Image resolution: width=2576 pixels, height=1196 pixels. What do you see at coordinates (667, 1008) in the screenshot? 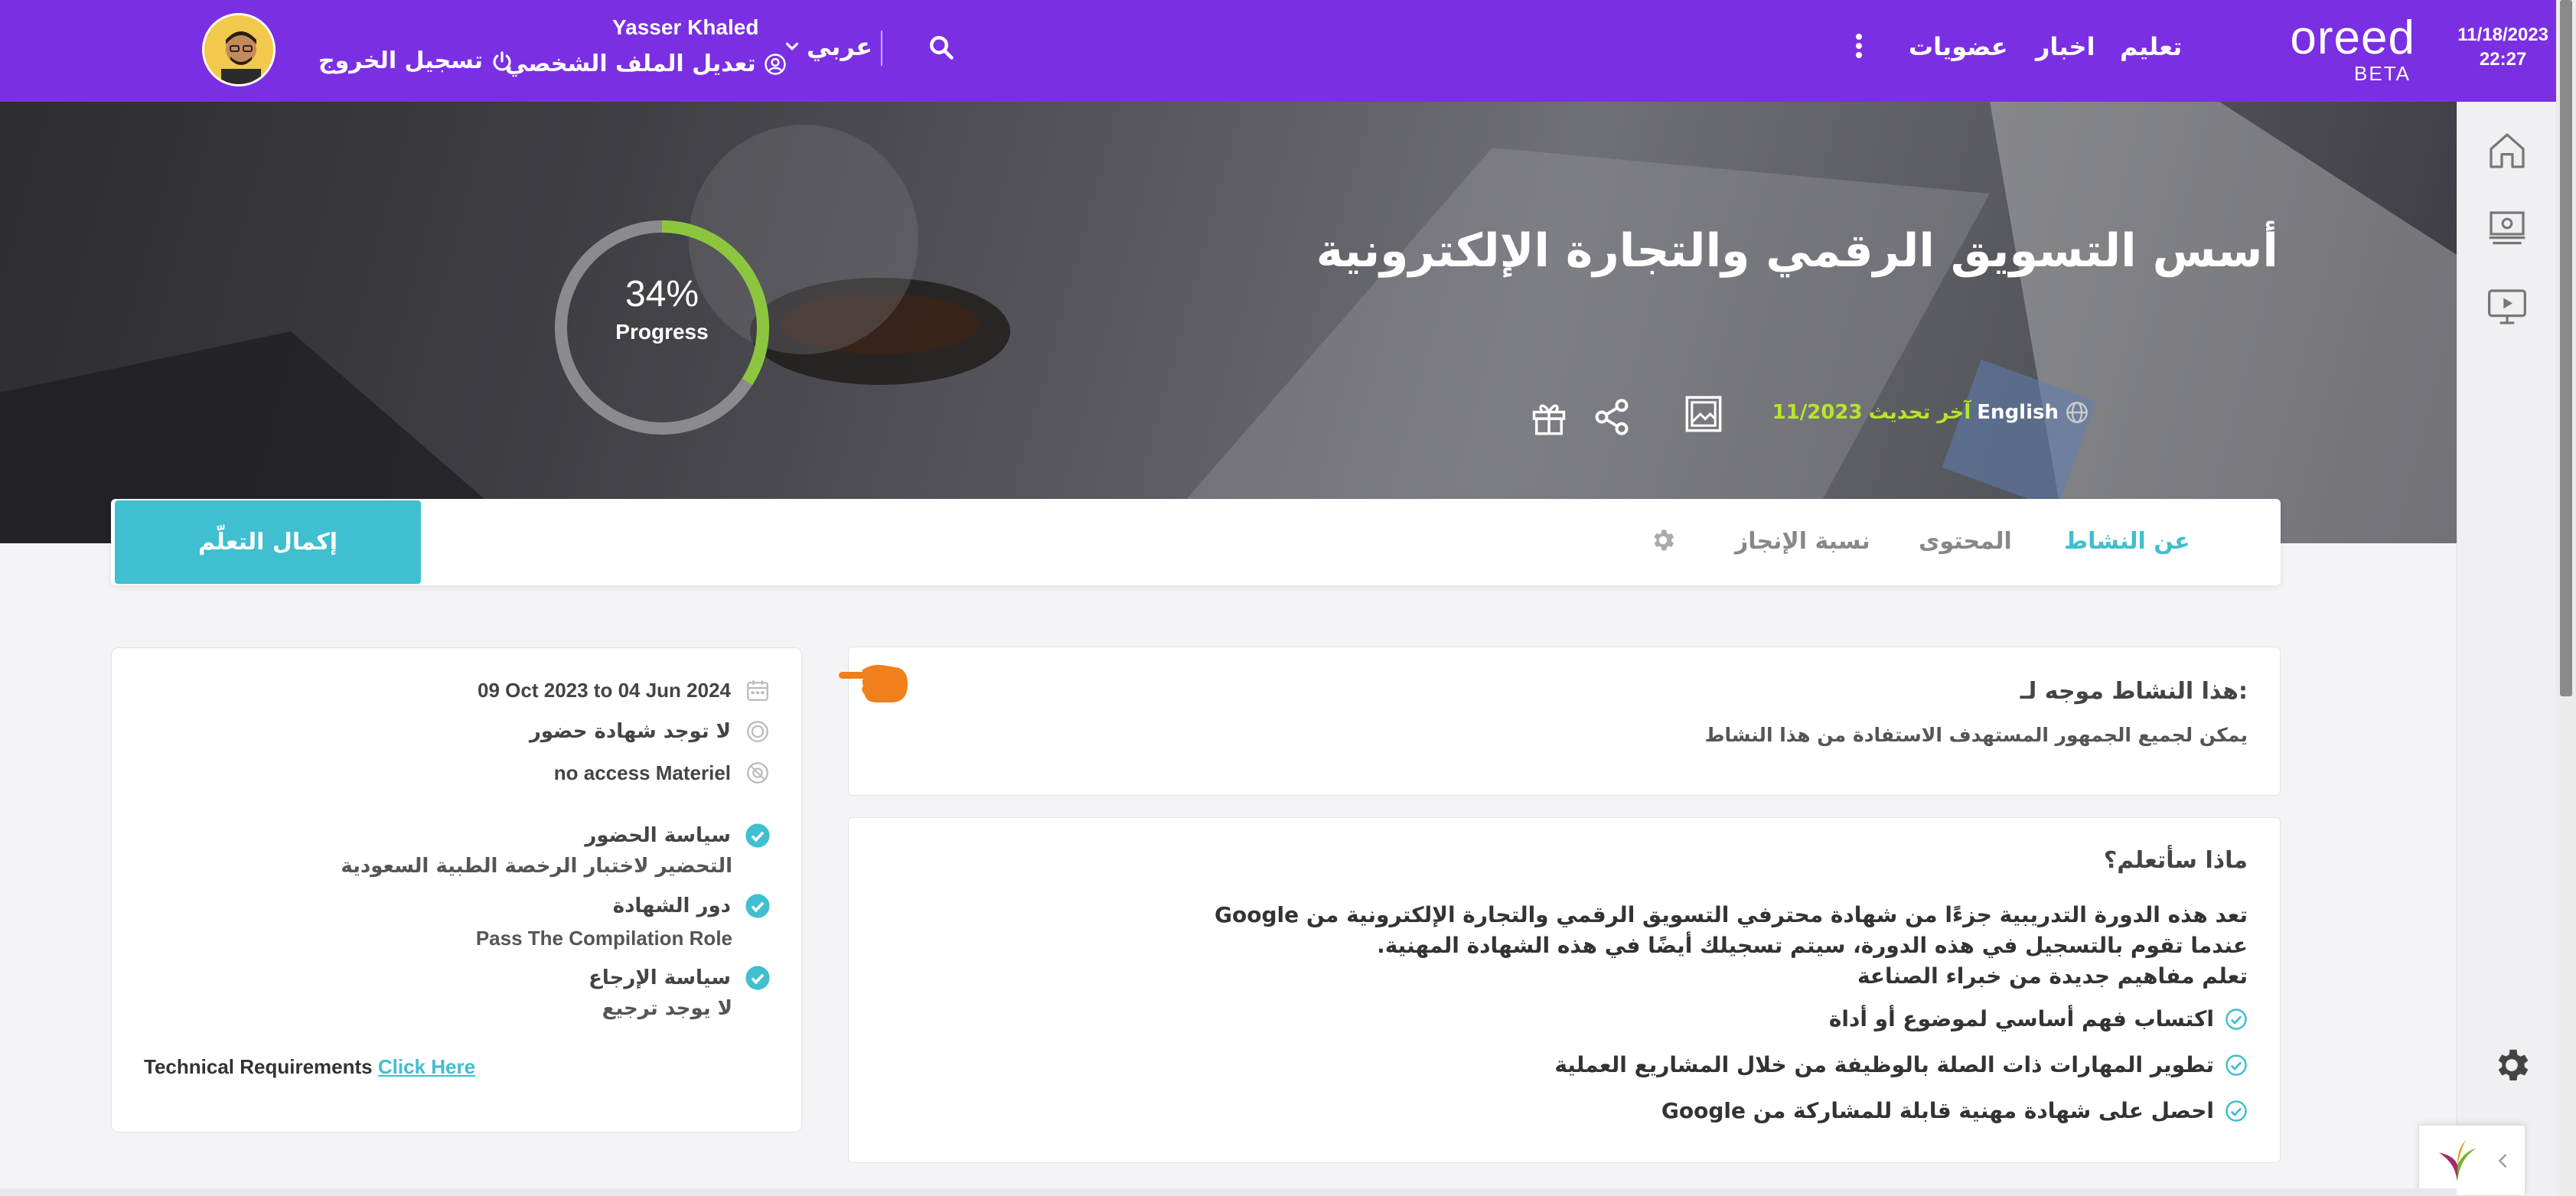
I see `refund-policy-value: لا يوجد ترجيع` at bounding box center [667, 1008].